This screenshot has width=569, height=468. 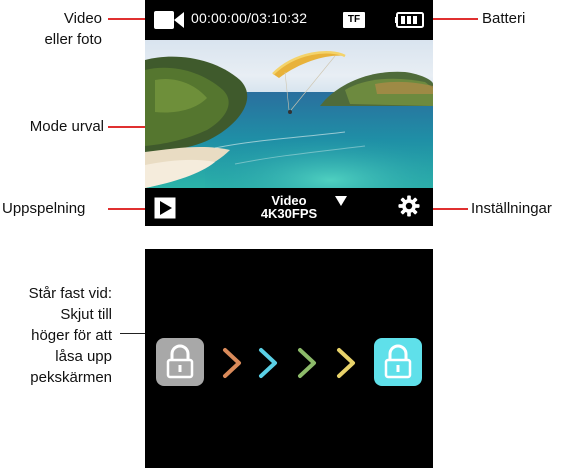 What do you see at coordinates (128, 19) in the screenshot?
I see `pointer-video-photo` at bounding box center [128, 19].